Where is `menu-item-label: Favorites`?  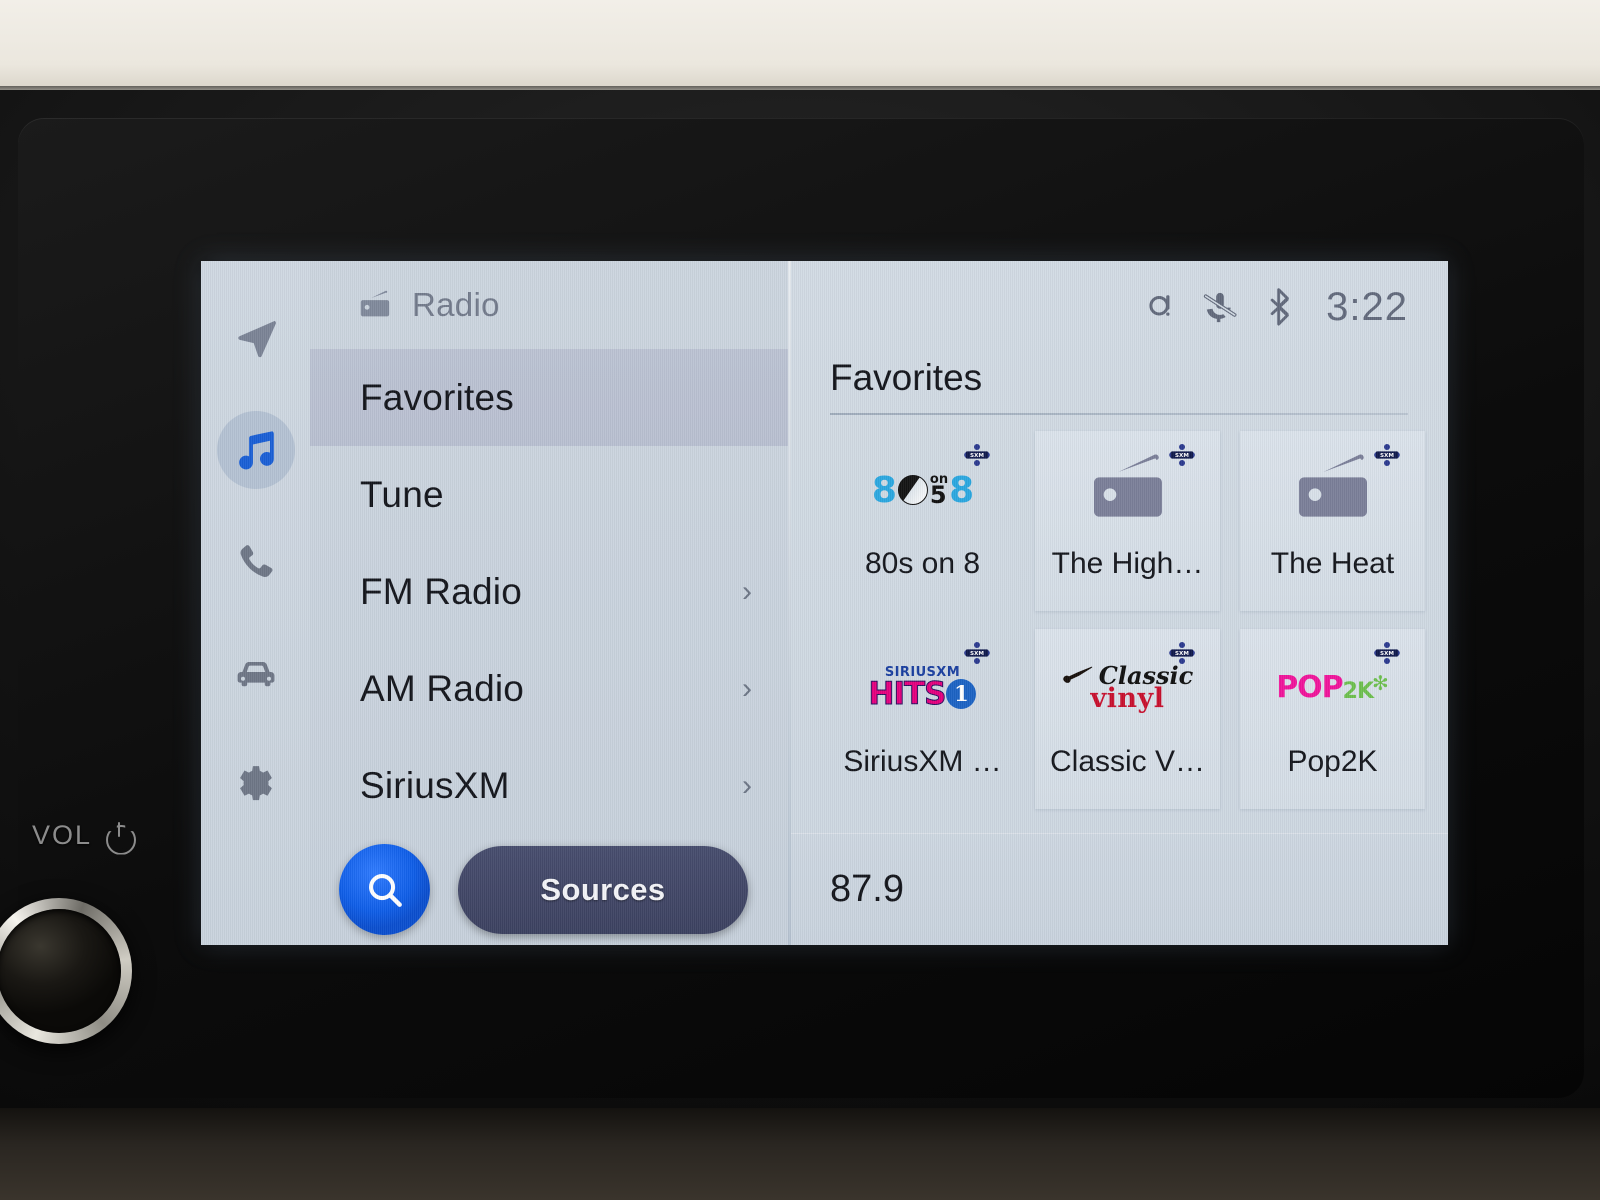 menu-item-label: Favorites is located at coordinates (437, 397).